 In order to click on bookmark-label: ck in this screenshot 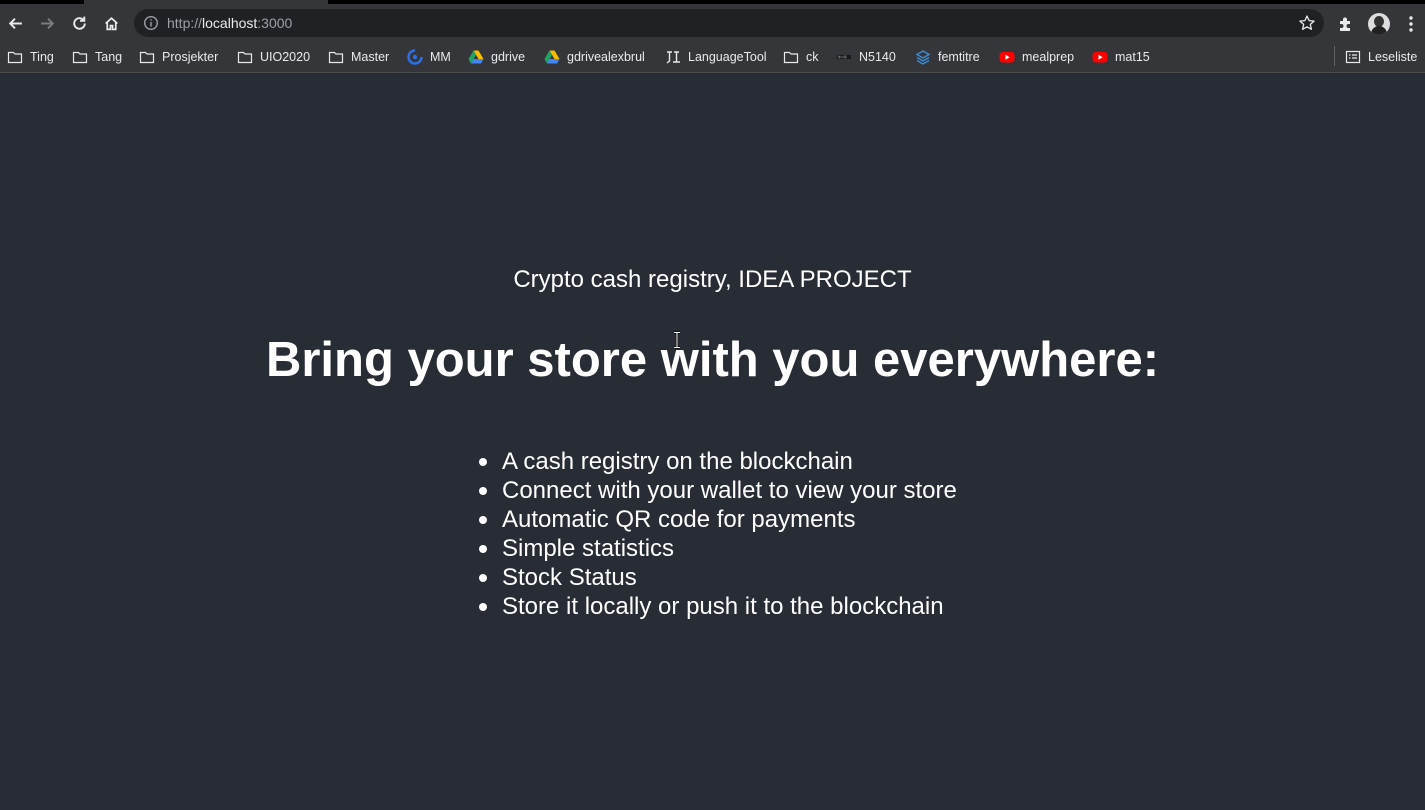, I will do `click(812, 57)`.